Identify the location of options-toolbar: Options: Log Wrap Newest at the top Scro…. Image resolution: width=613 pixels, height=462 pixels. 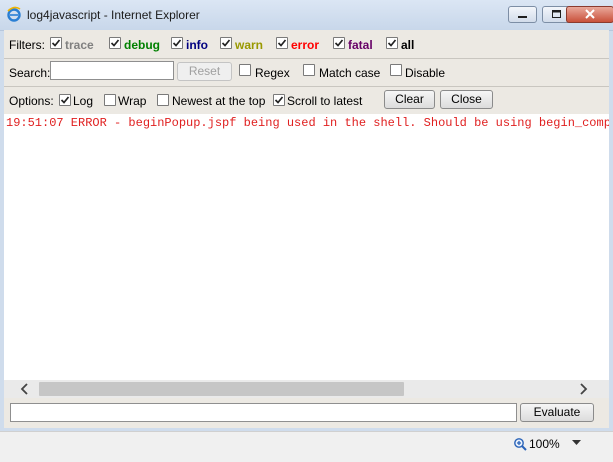
(306, 100).